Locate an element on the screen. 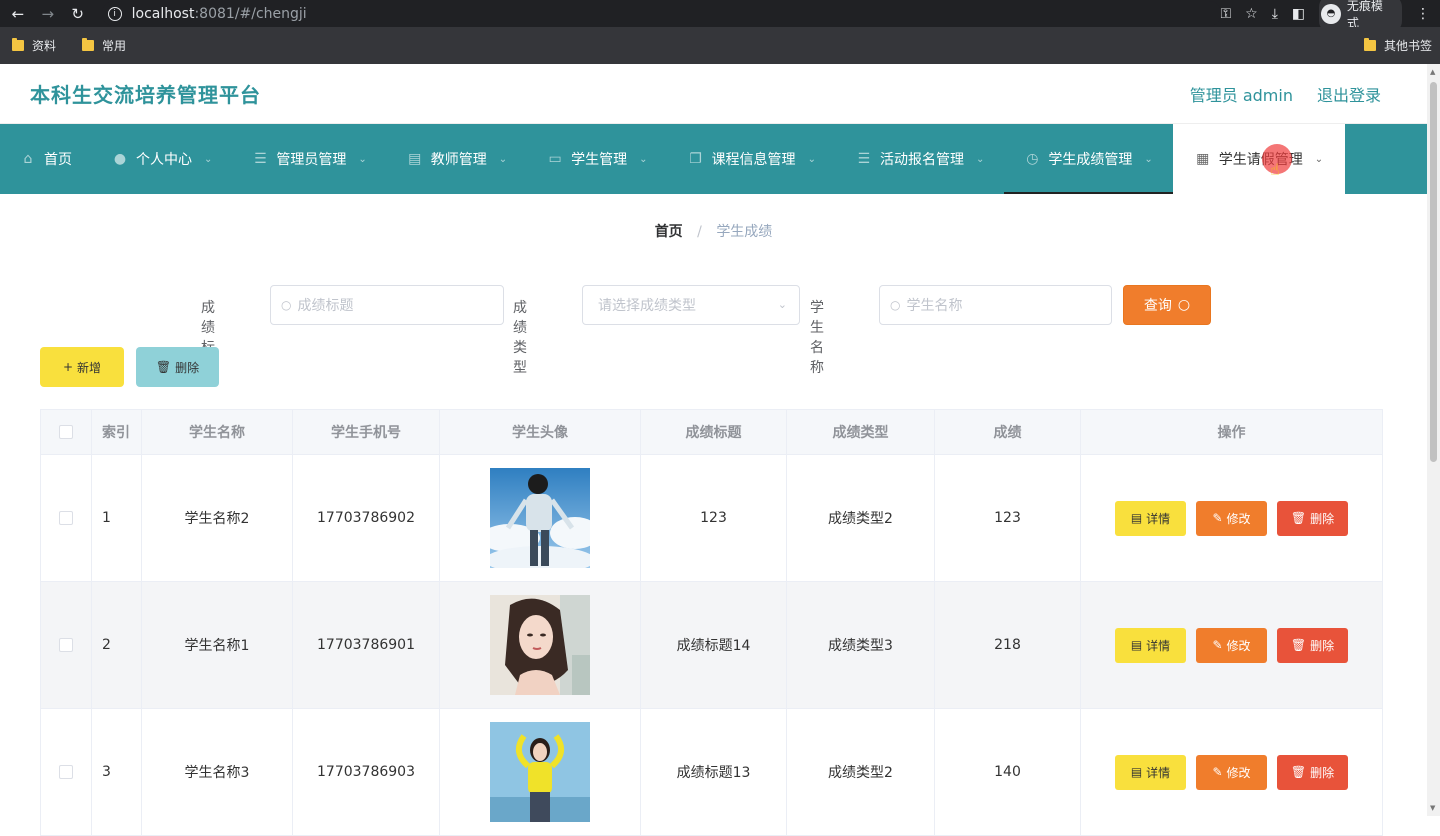 This screenshot has width=1440, height=836. name-search-input: ○ 学生名称 is located at coordinates (995, 305).